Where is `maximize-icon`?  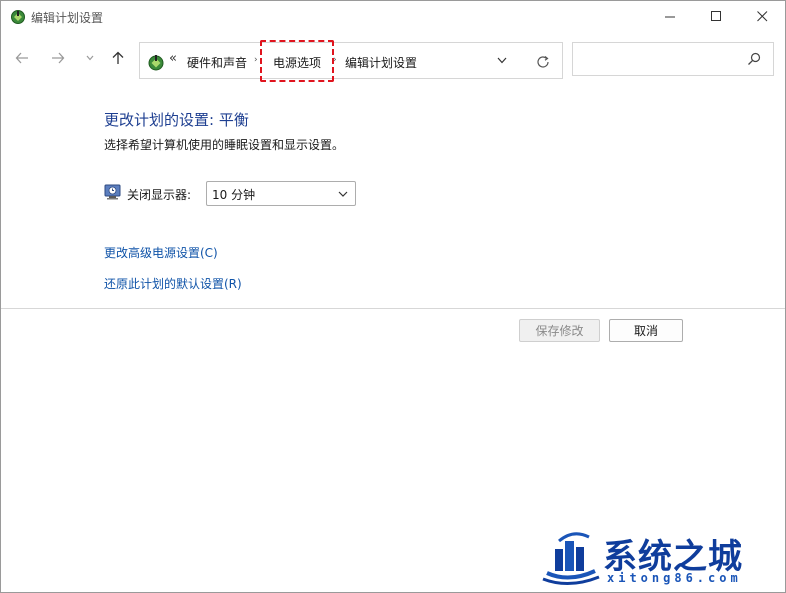
maximize-icon is located at coordinates (715, 15).